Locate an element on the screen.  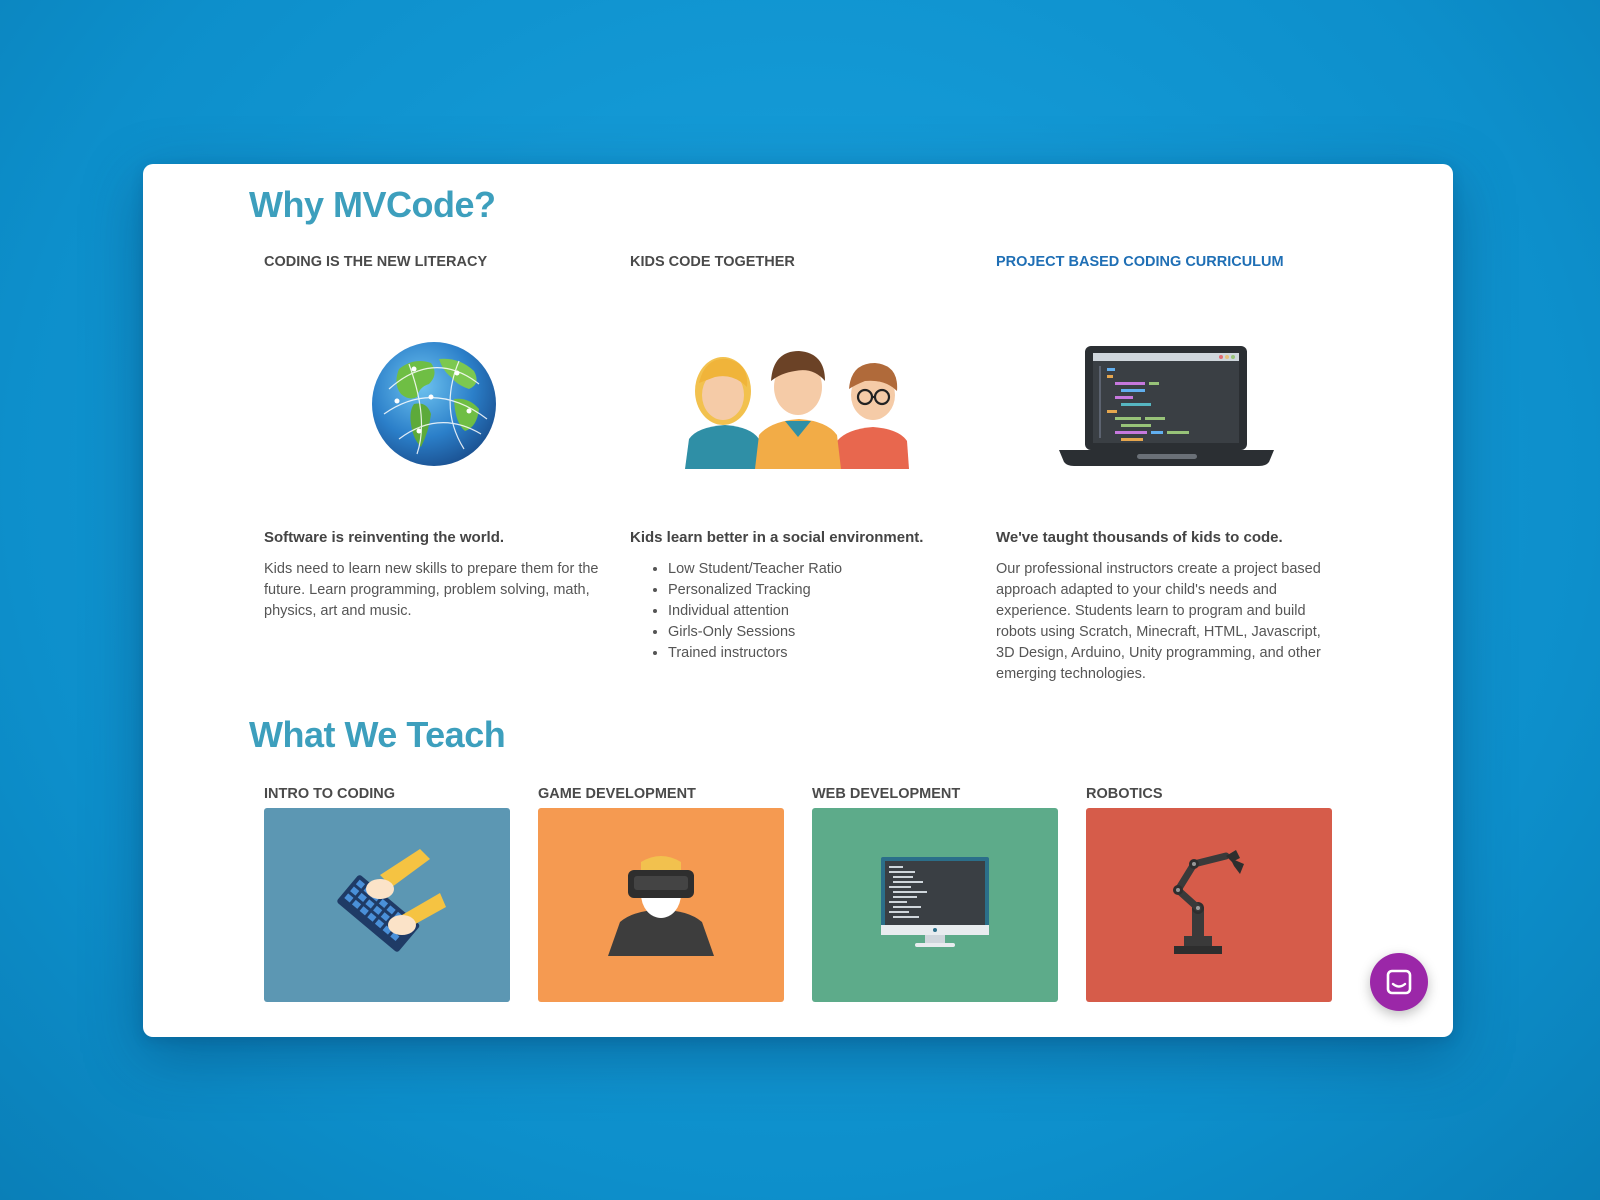
vr-headset-icon is located at coordinates (661, 906).